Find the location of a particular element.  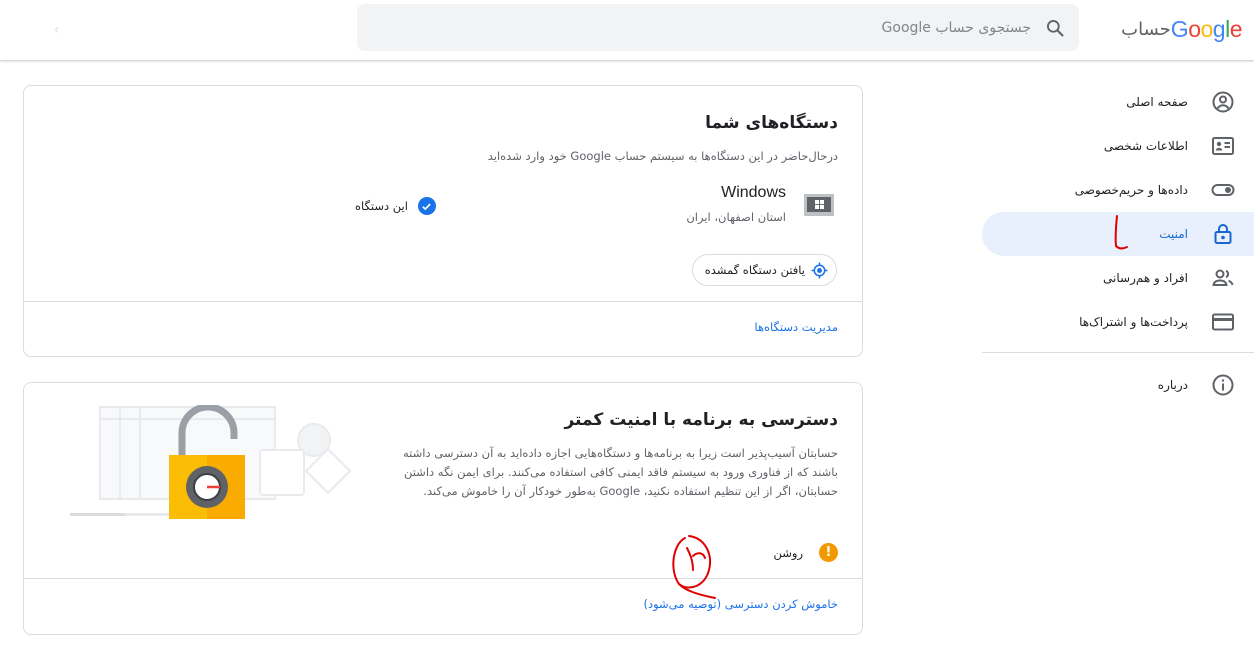

sidebar-item-label: امنیت is located at coordinates (1173, 234).